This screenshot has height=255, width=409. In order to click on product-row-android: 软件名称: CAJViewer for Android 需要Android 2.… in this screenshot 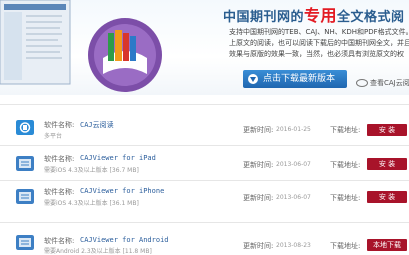, I will do `click(204, 238)`.